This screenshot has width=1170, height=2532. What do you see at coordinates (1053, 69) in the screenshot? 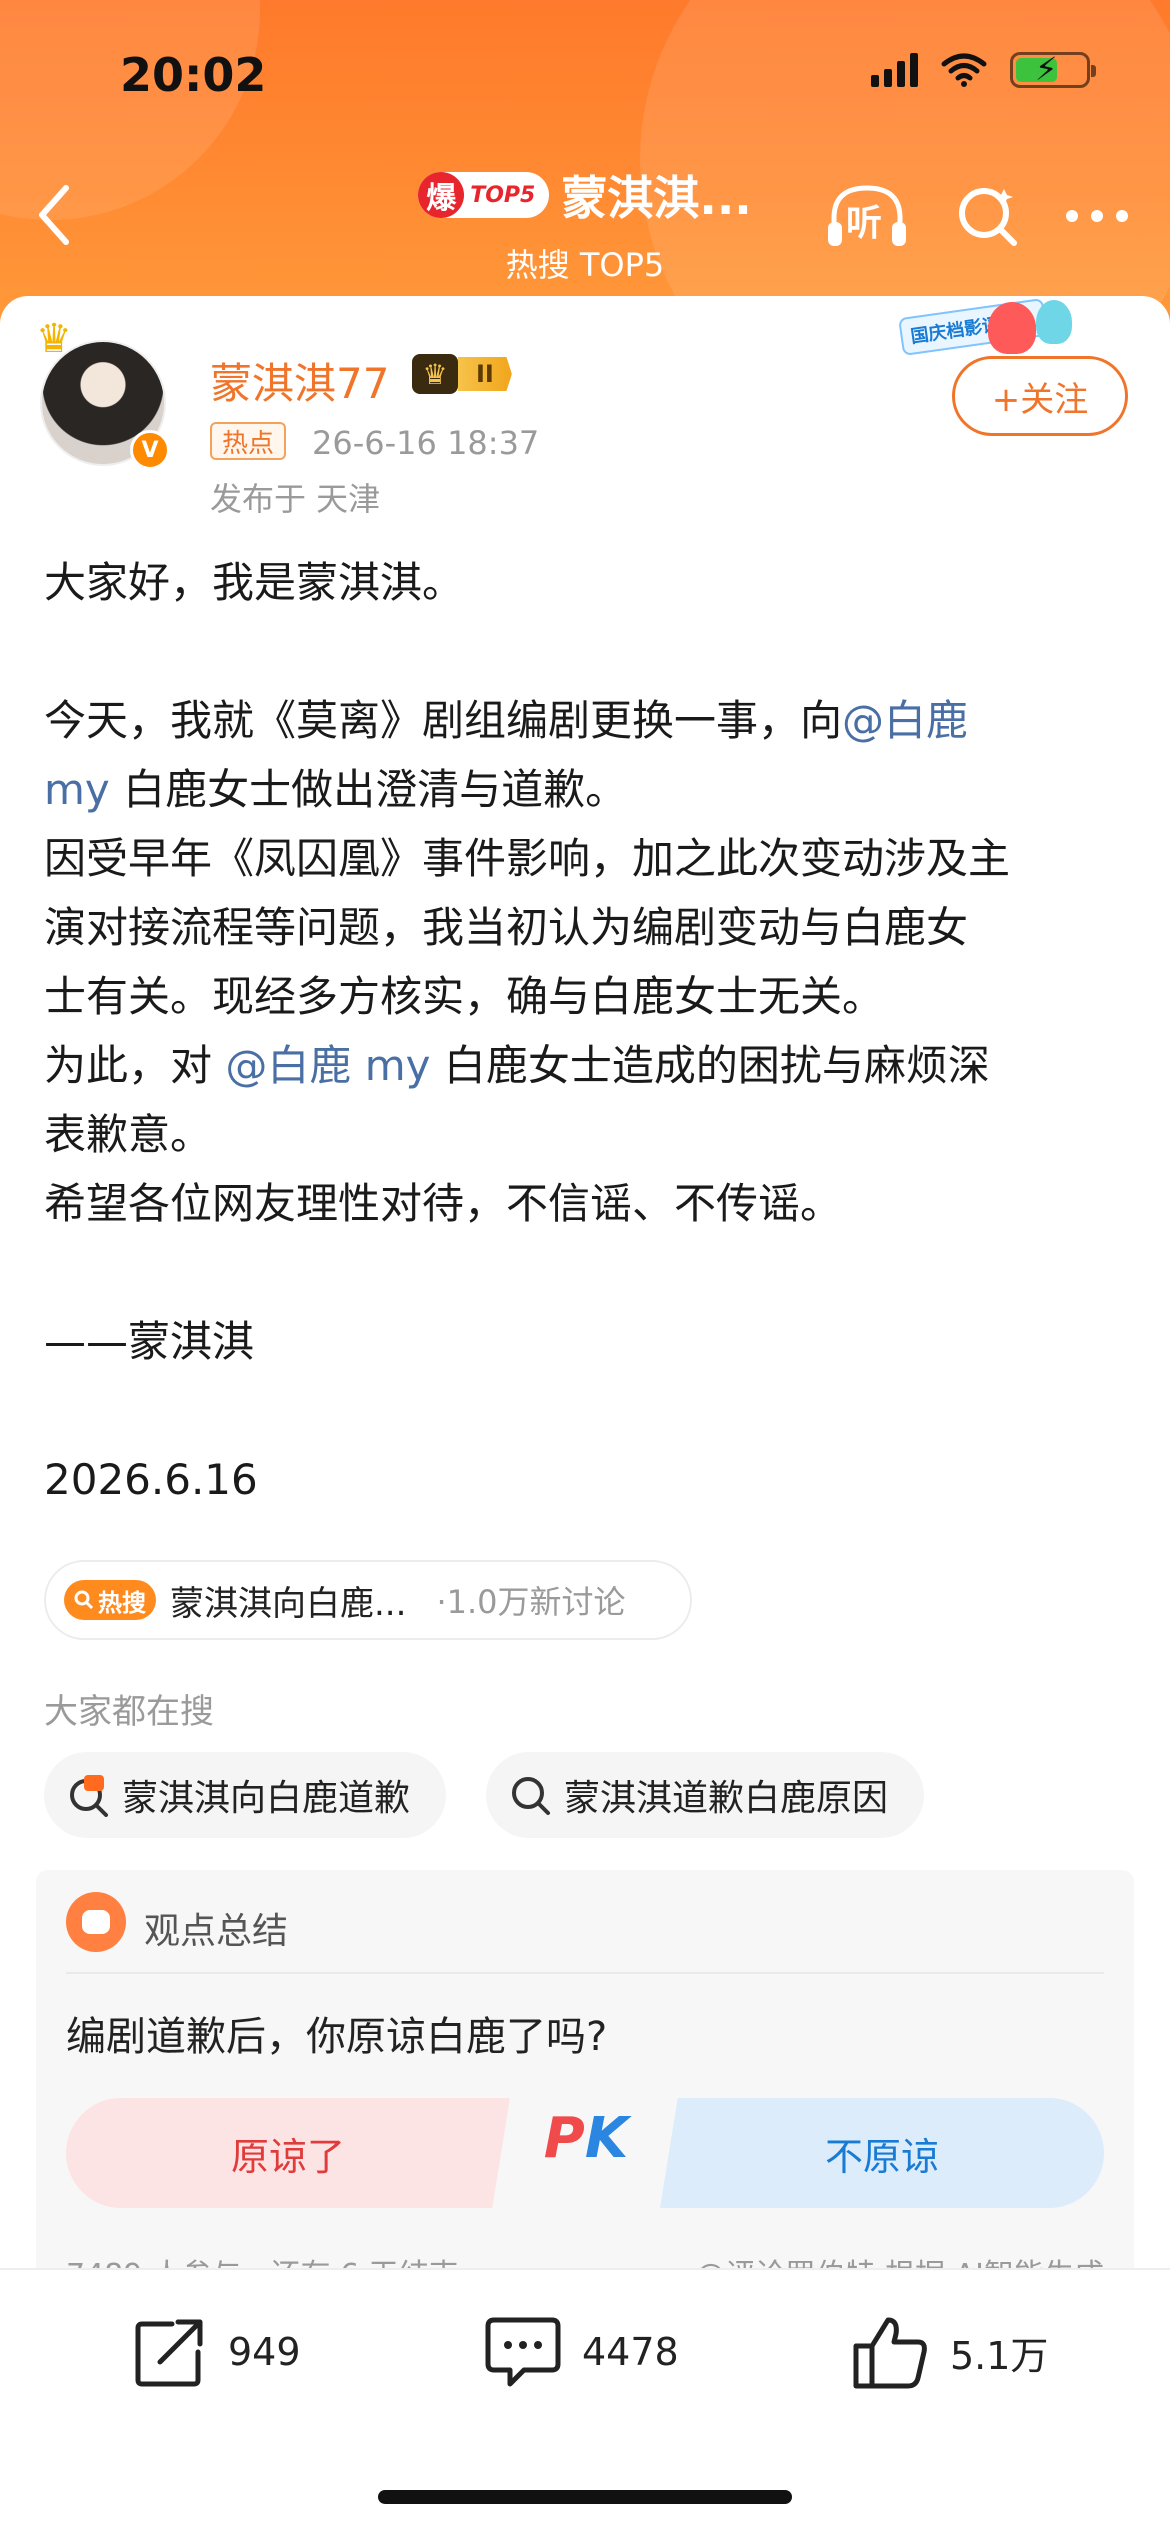
I see `battery-icon: ⚡` at bounding box center [1053, 69].